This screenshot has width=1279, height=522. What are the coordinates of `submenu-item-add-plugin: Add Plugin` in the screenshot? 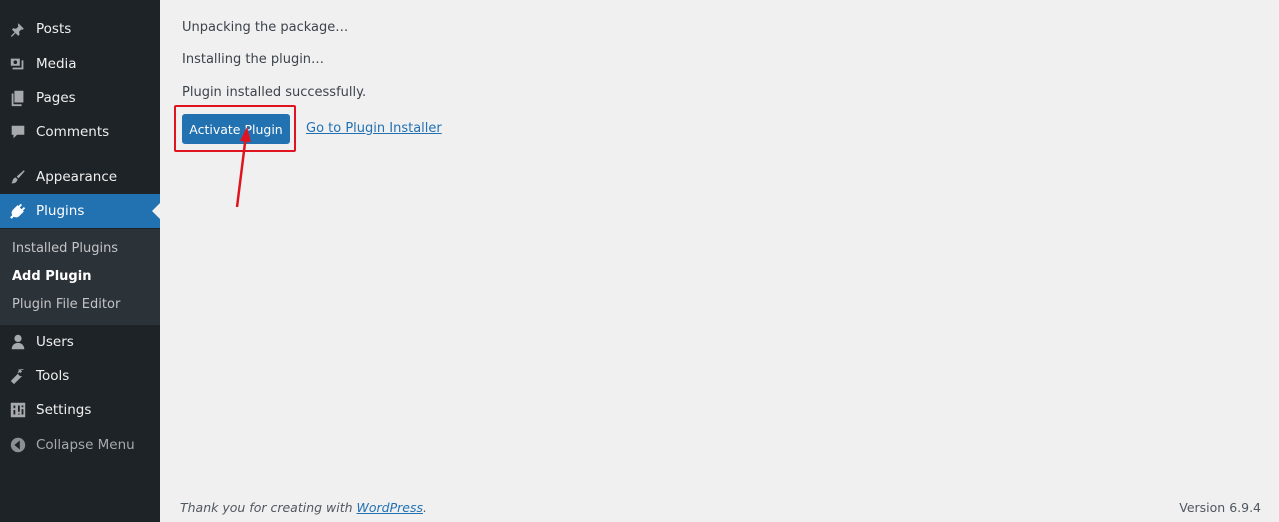 It's located at (51, 276).